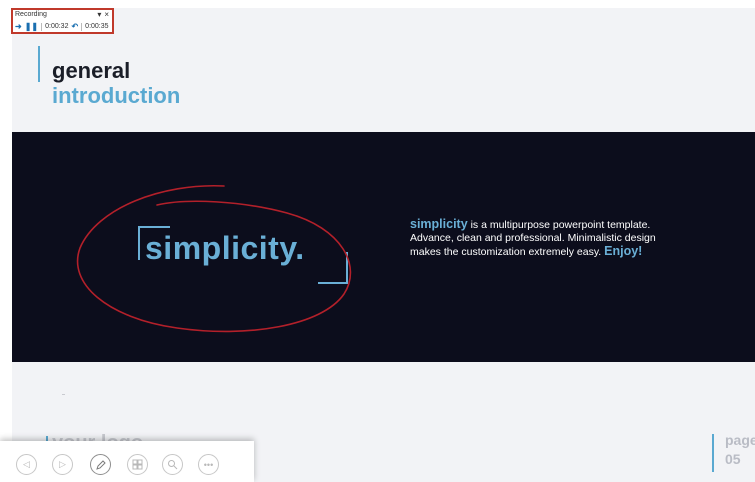 This screenshot has width=755, height=482. I want to click on slide-title-line2: introduction, so click(116, 95).